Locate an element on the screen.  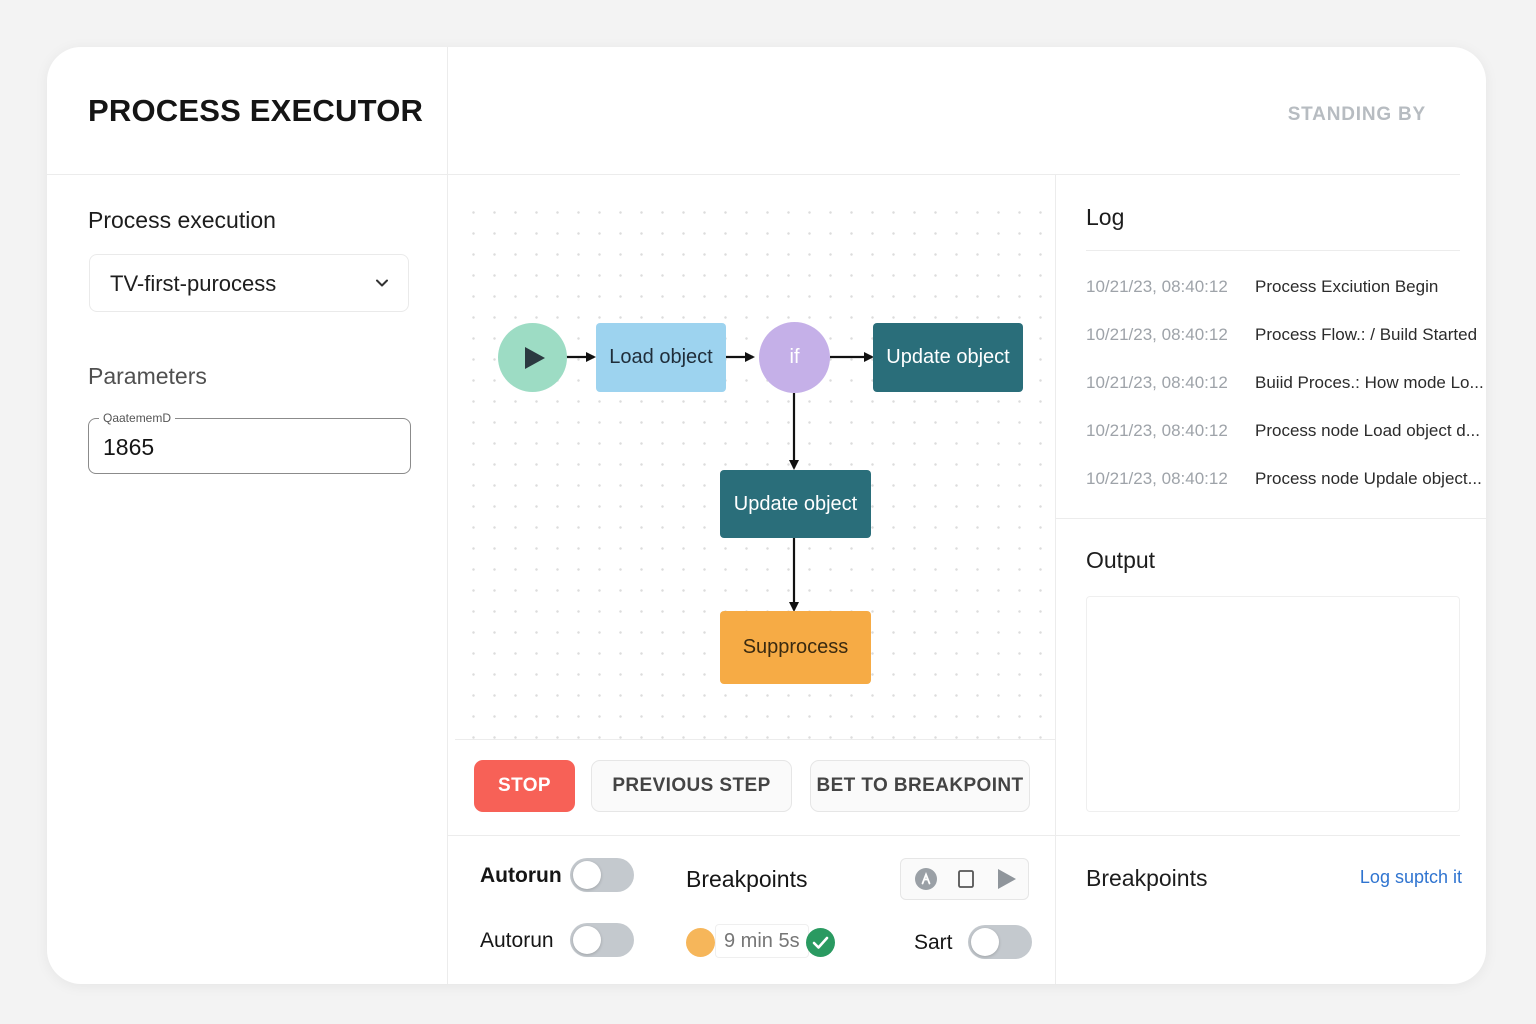
log-entry-message: Process Exciution Begin is located at coordinates (1347, 286).